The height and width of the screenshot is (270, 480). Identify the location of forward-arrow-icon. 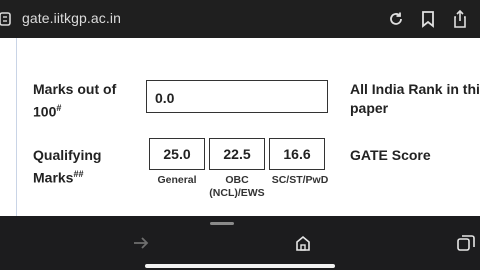
(141, 243).